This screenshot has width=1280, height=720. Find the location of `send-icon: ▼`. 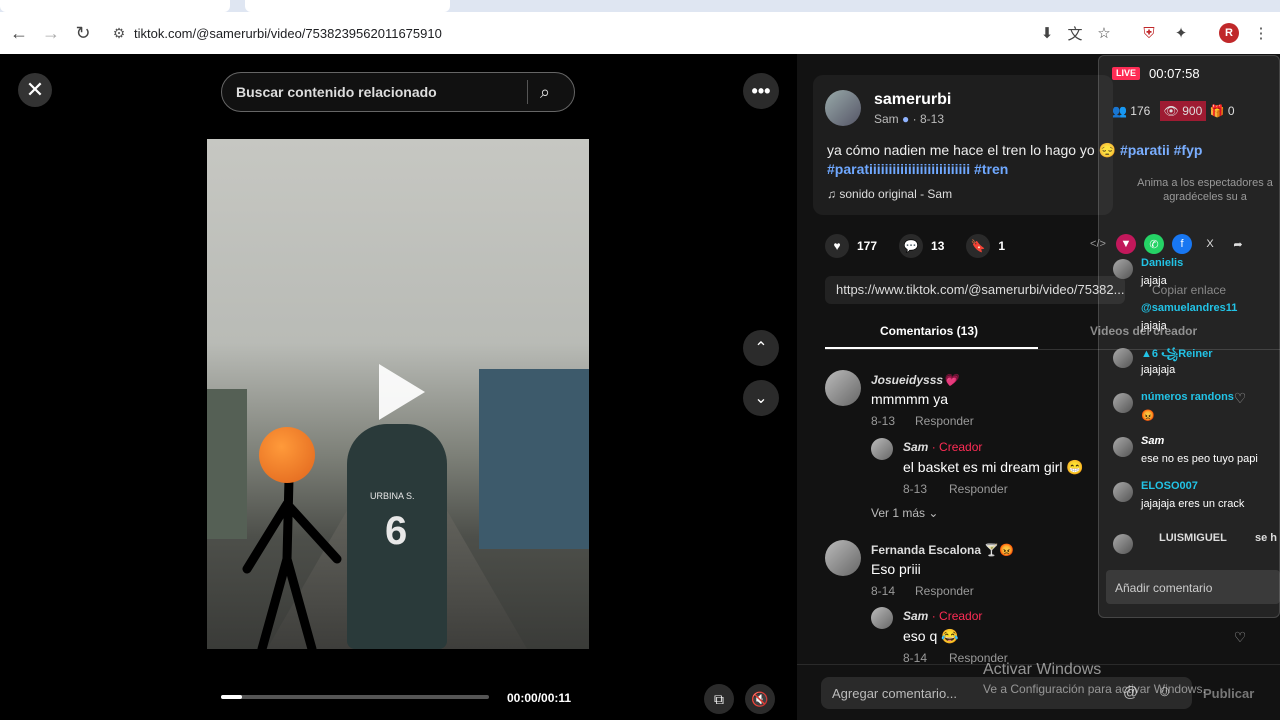

send-icon: ▼ is located at coordinates (1126, 244).